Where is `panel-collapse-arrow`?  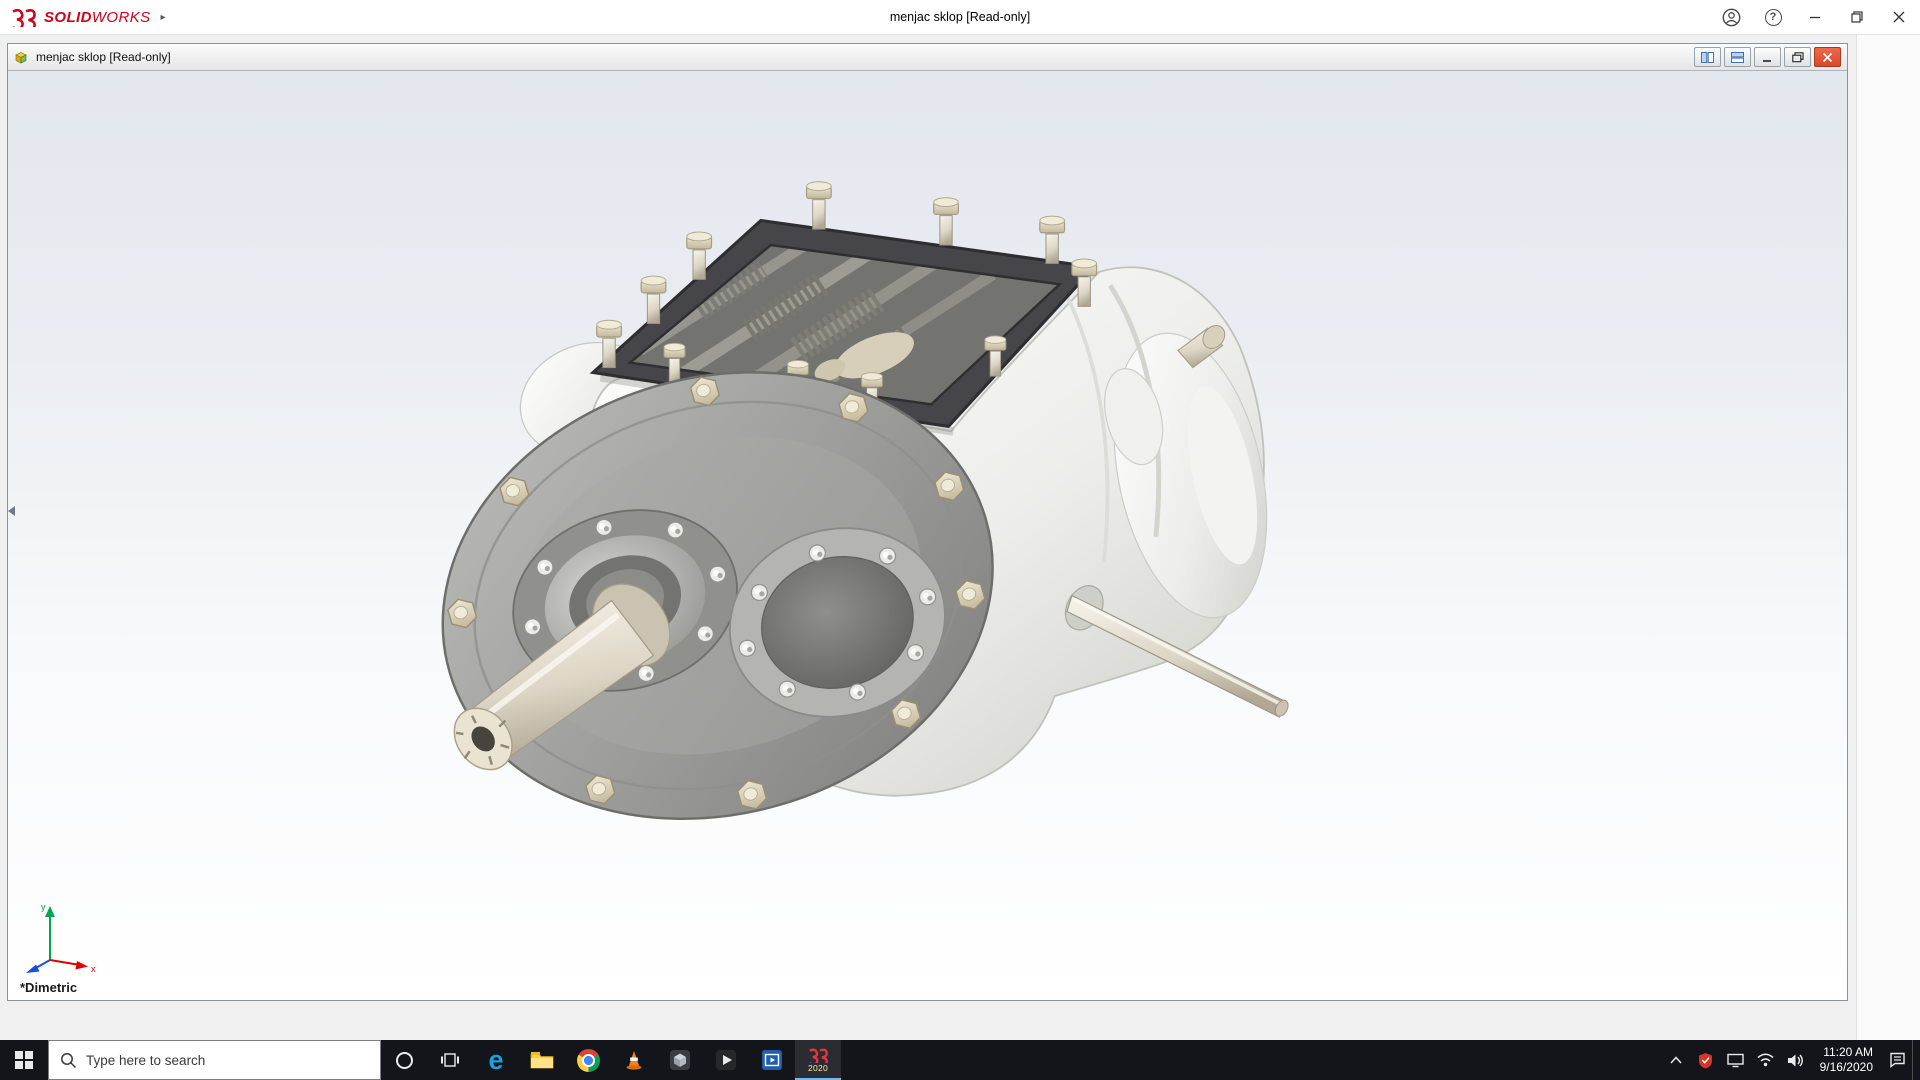 panel-collapse-arrow is located at coordinates (14, 511).